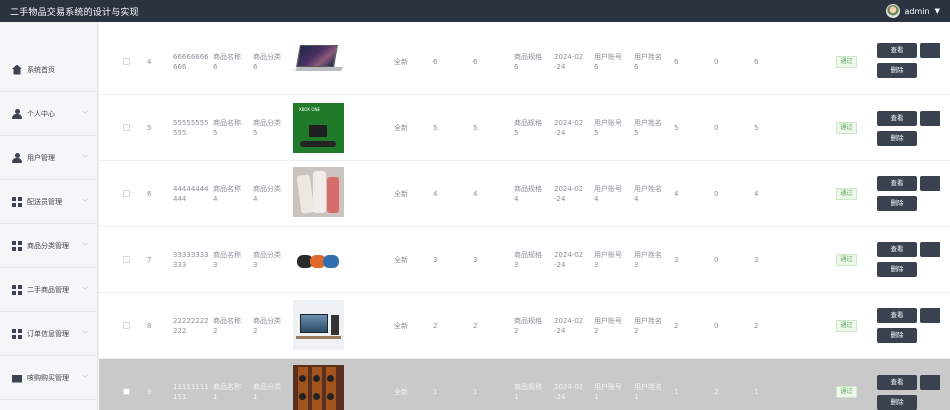 The image size is (950, 410). Describe the element at coordinates (309, 109) in the screenshot. I see `thumb-logo-text: XBOX ONE` at that location.